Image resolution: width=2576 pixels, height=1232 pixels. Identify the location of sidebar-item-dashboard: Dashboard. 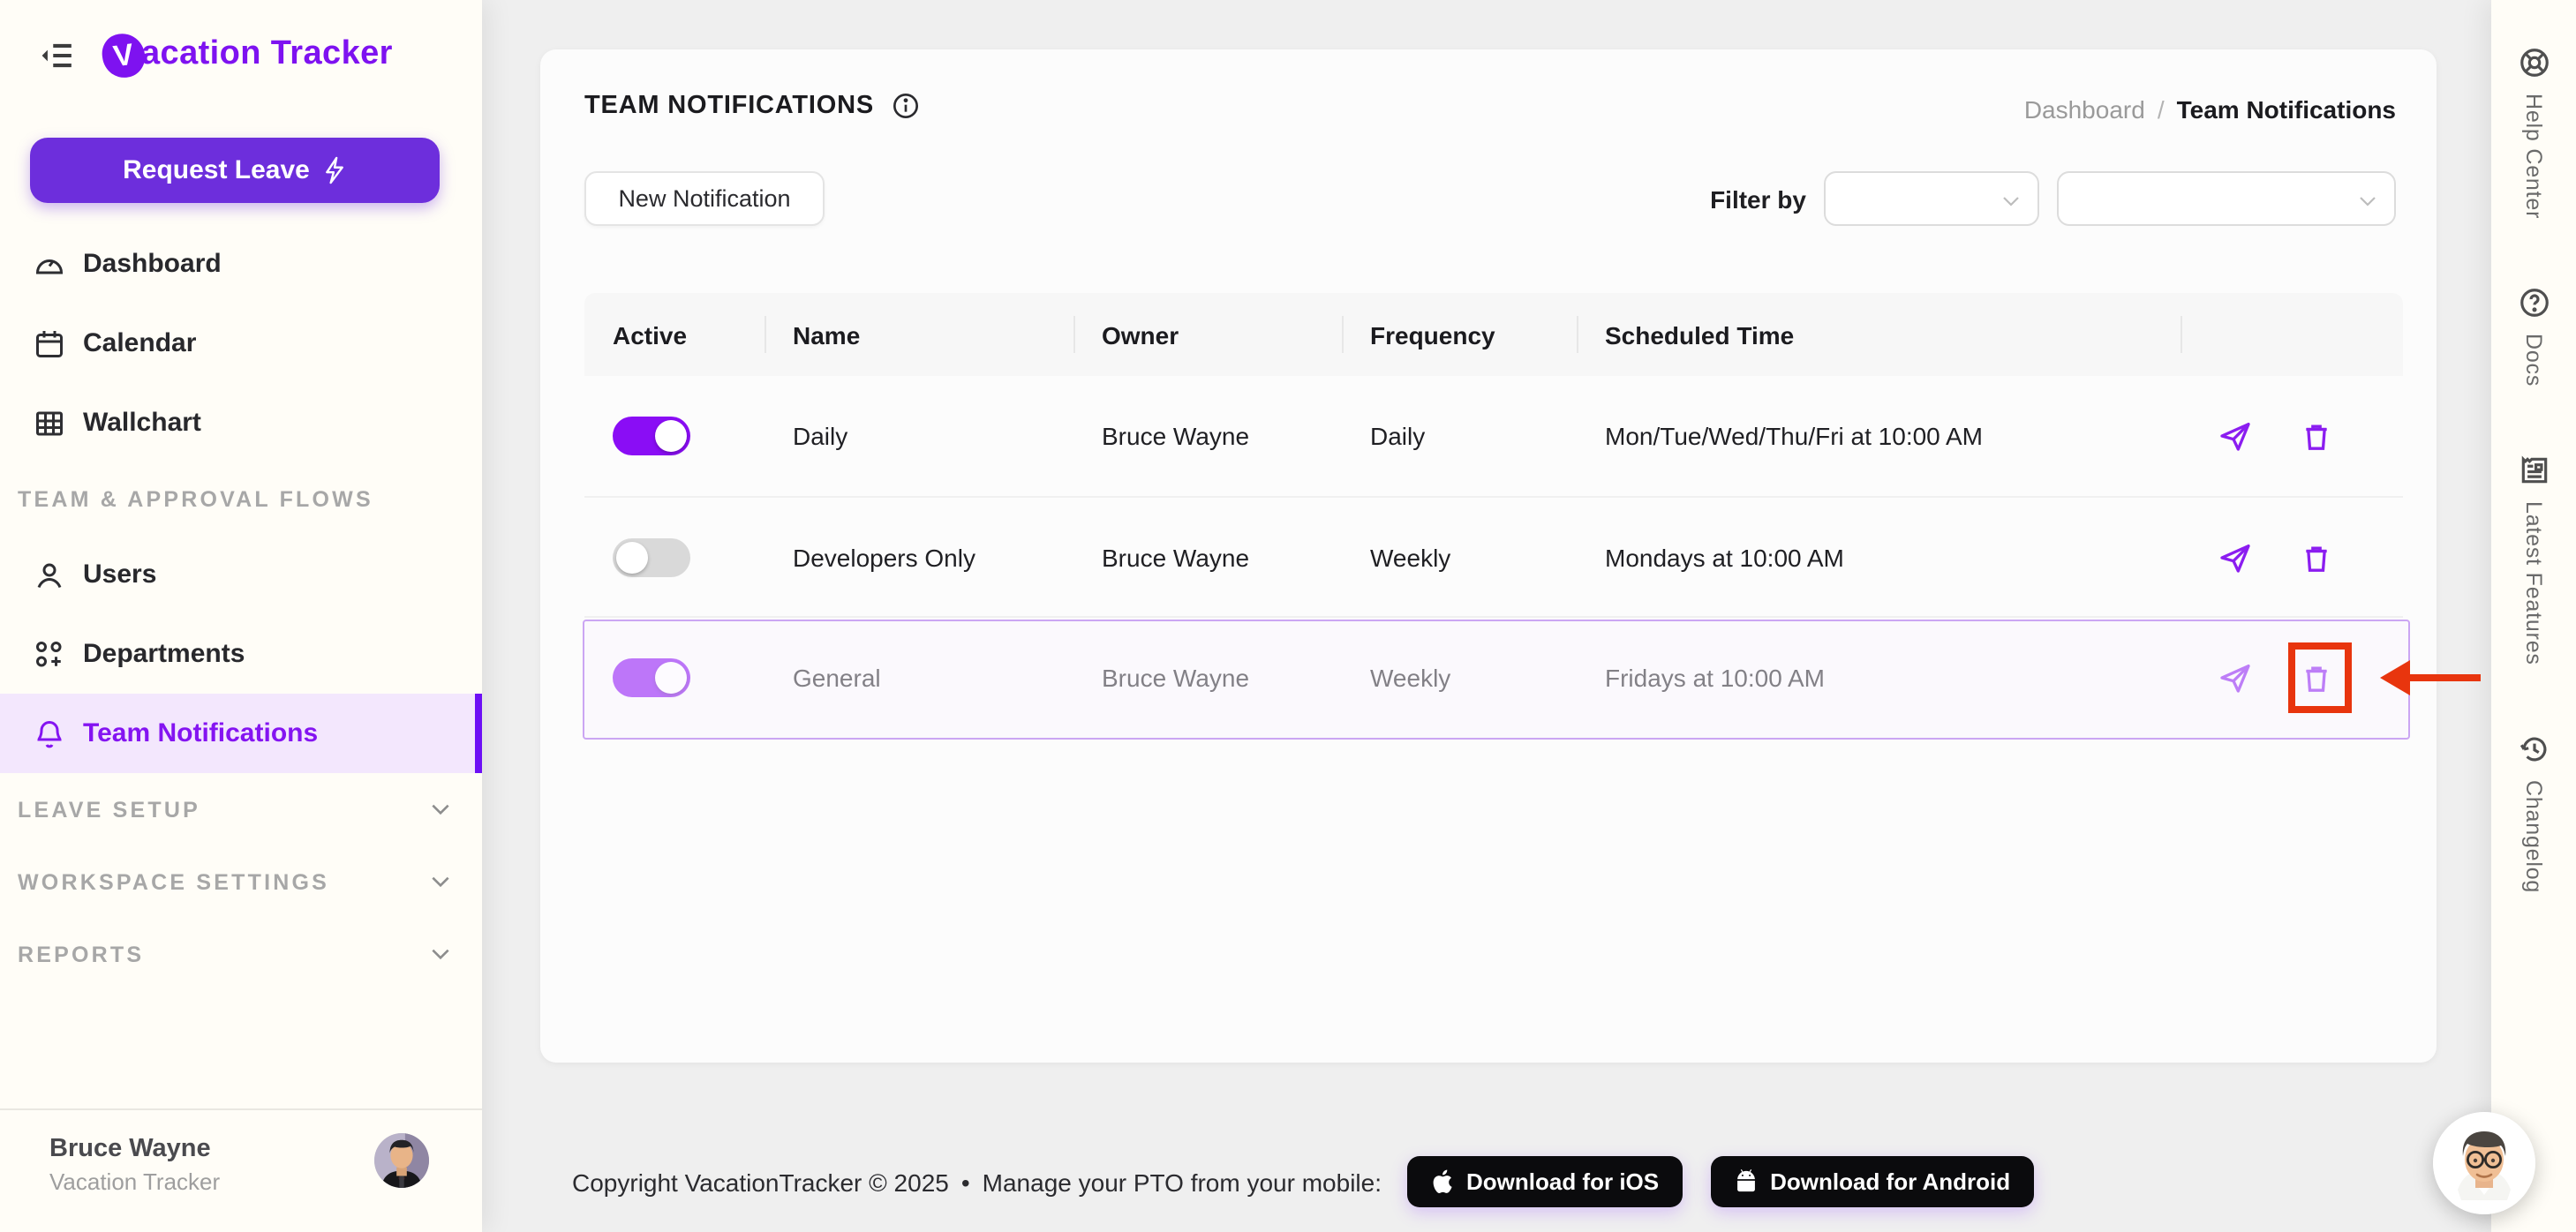
(241, 264).